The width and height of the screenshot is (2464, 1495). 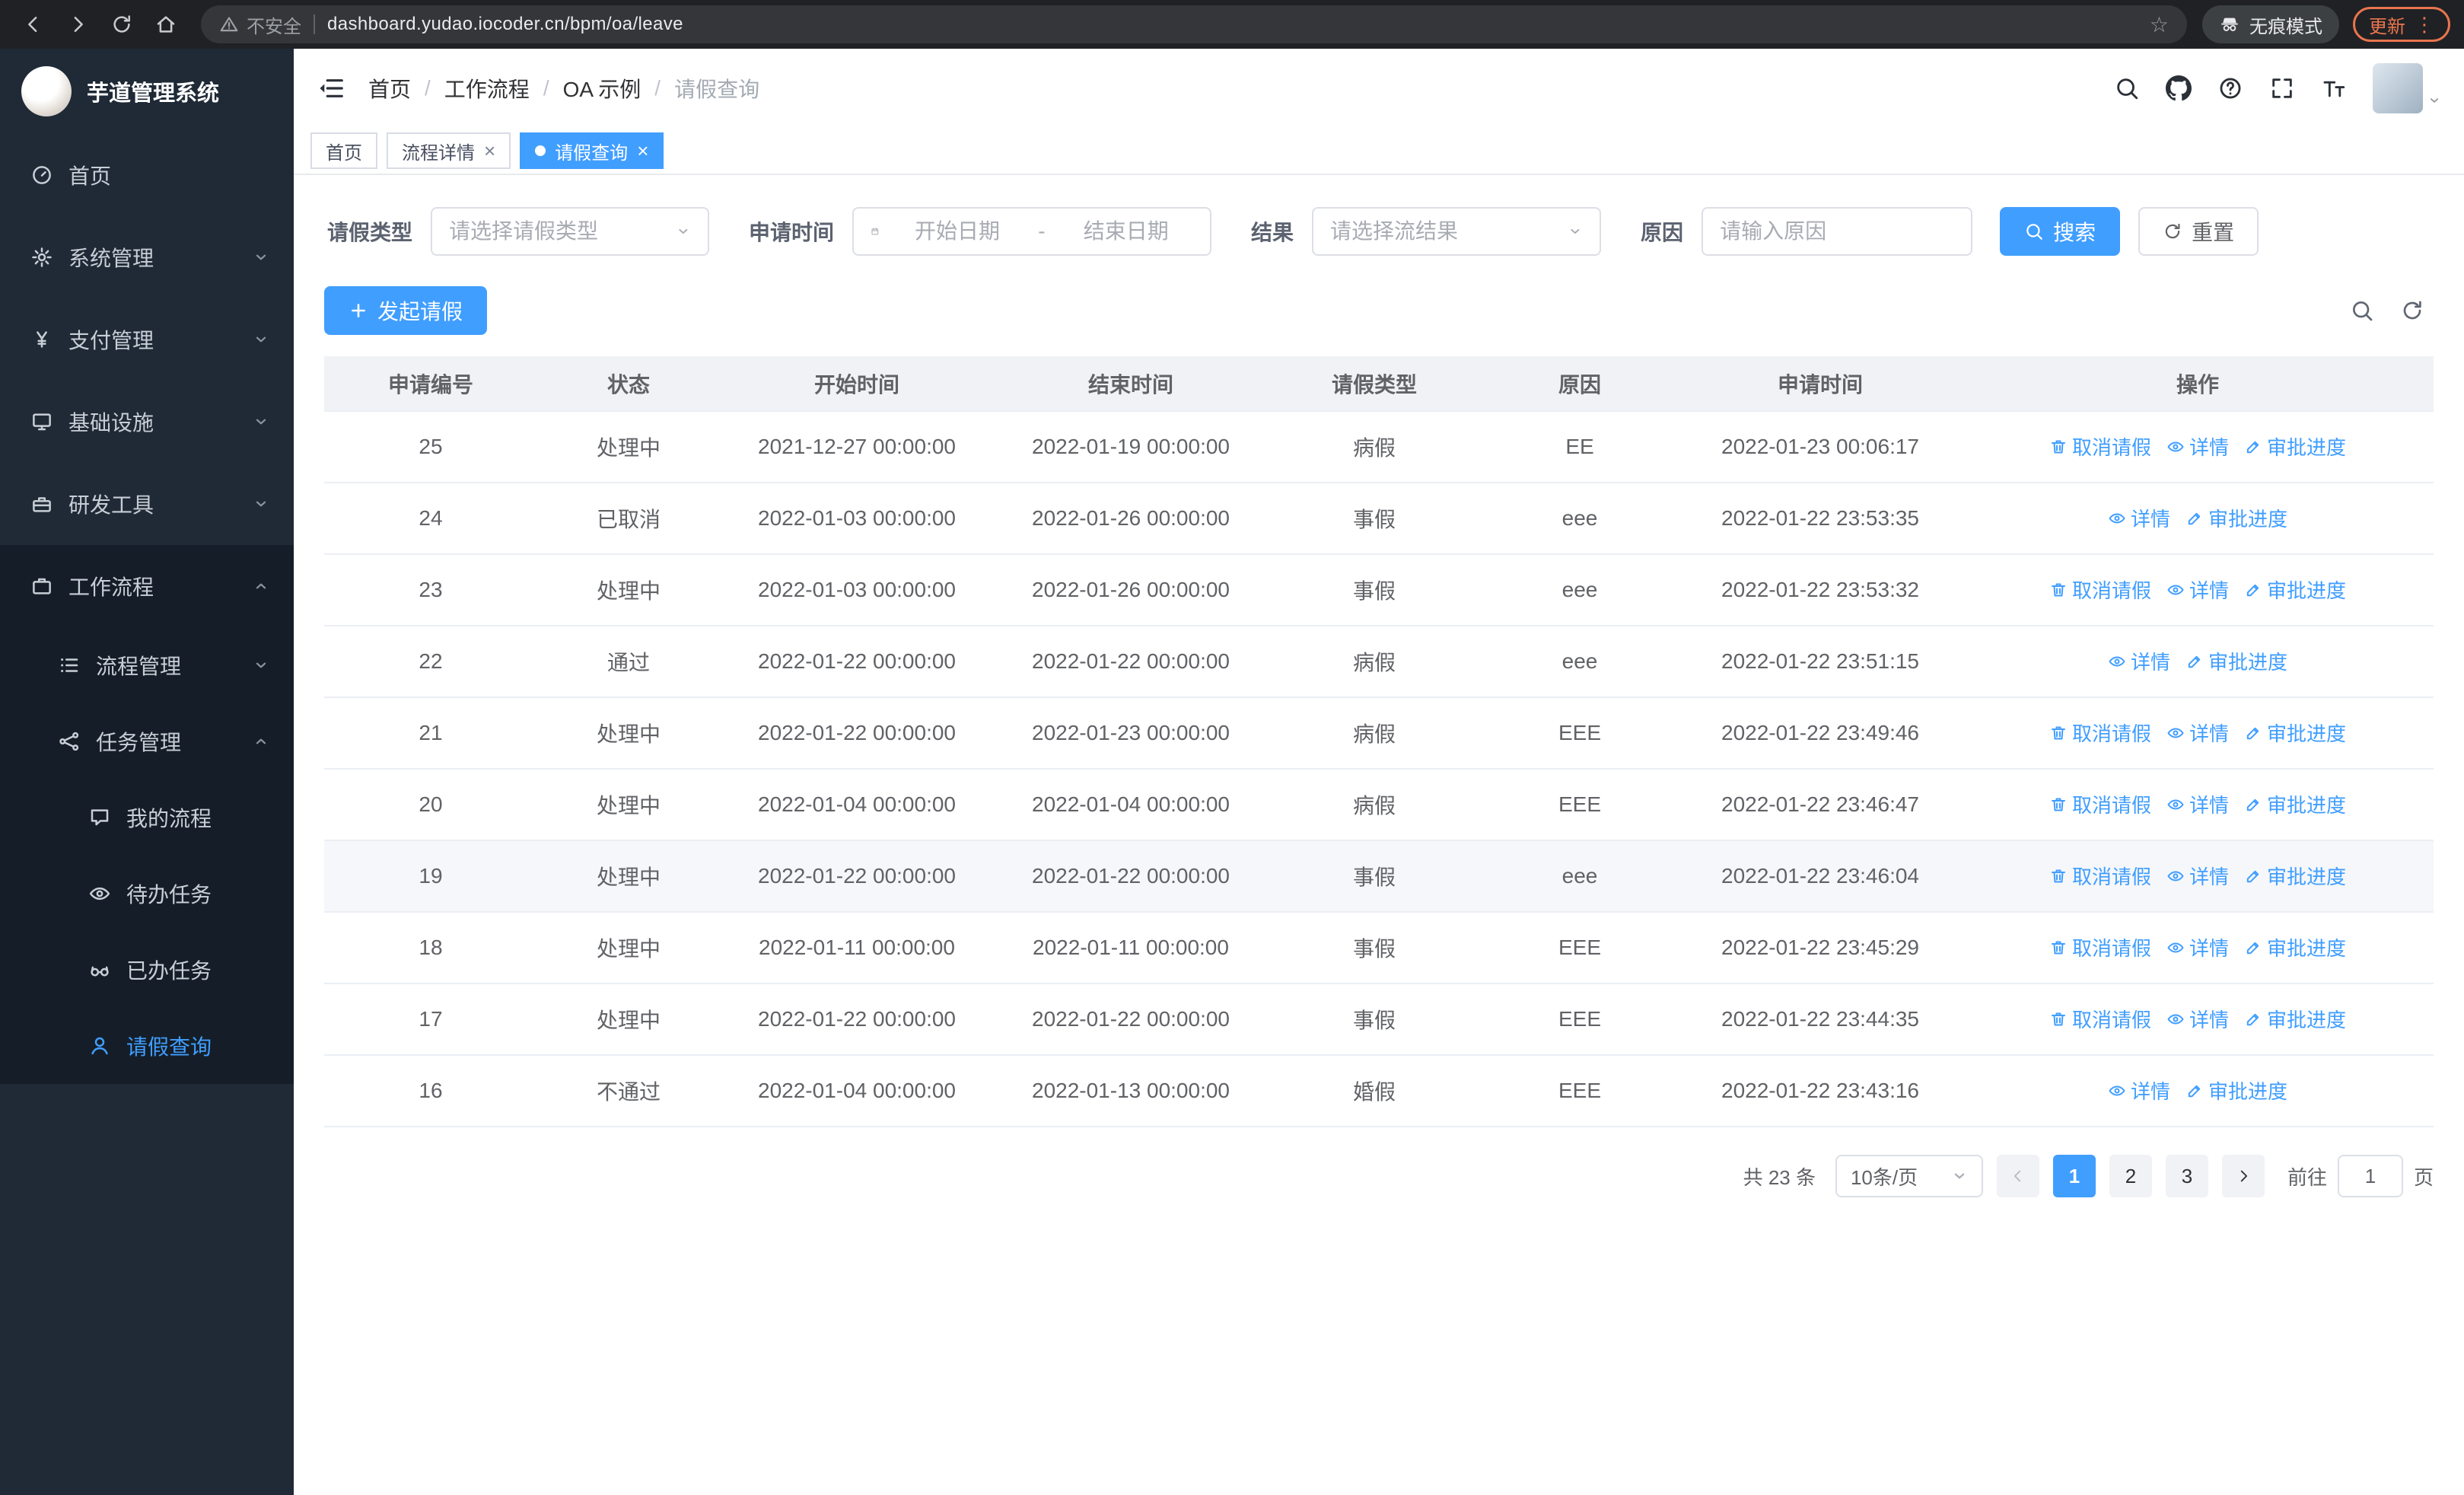 What do you see at coordinates (2074, 1176) in the screenshot?
I see `page-button-1: 1` at bounding box center [2074, 1176].